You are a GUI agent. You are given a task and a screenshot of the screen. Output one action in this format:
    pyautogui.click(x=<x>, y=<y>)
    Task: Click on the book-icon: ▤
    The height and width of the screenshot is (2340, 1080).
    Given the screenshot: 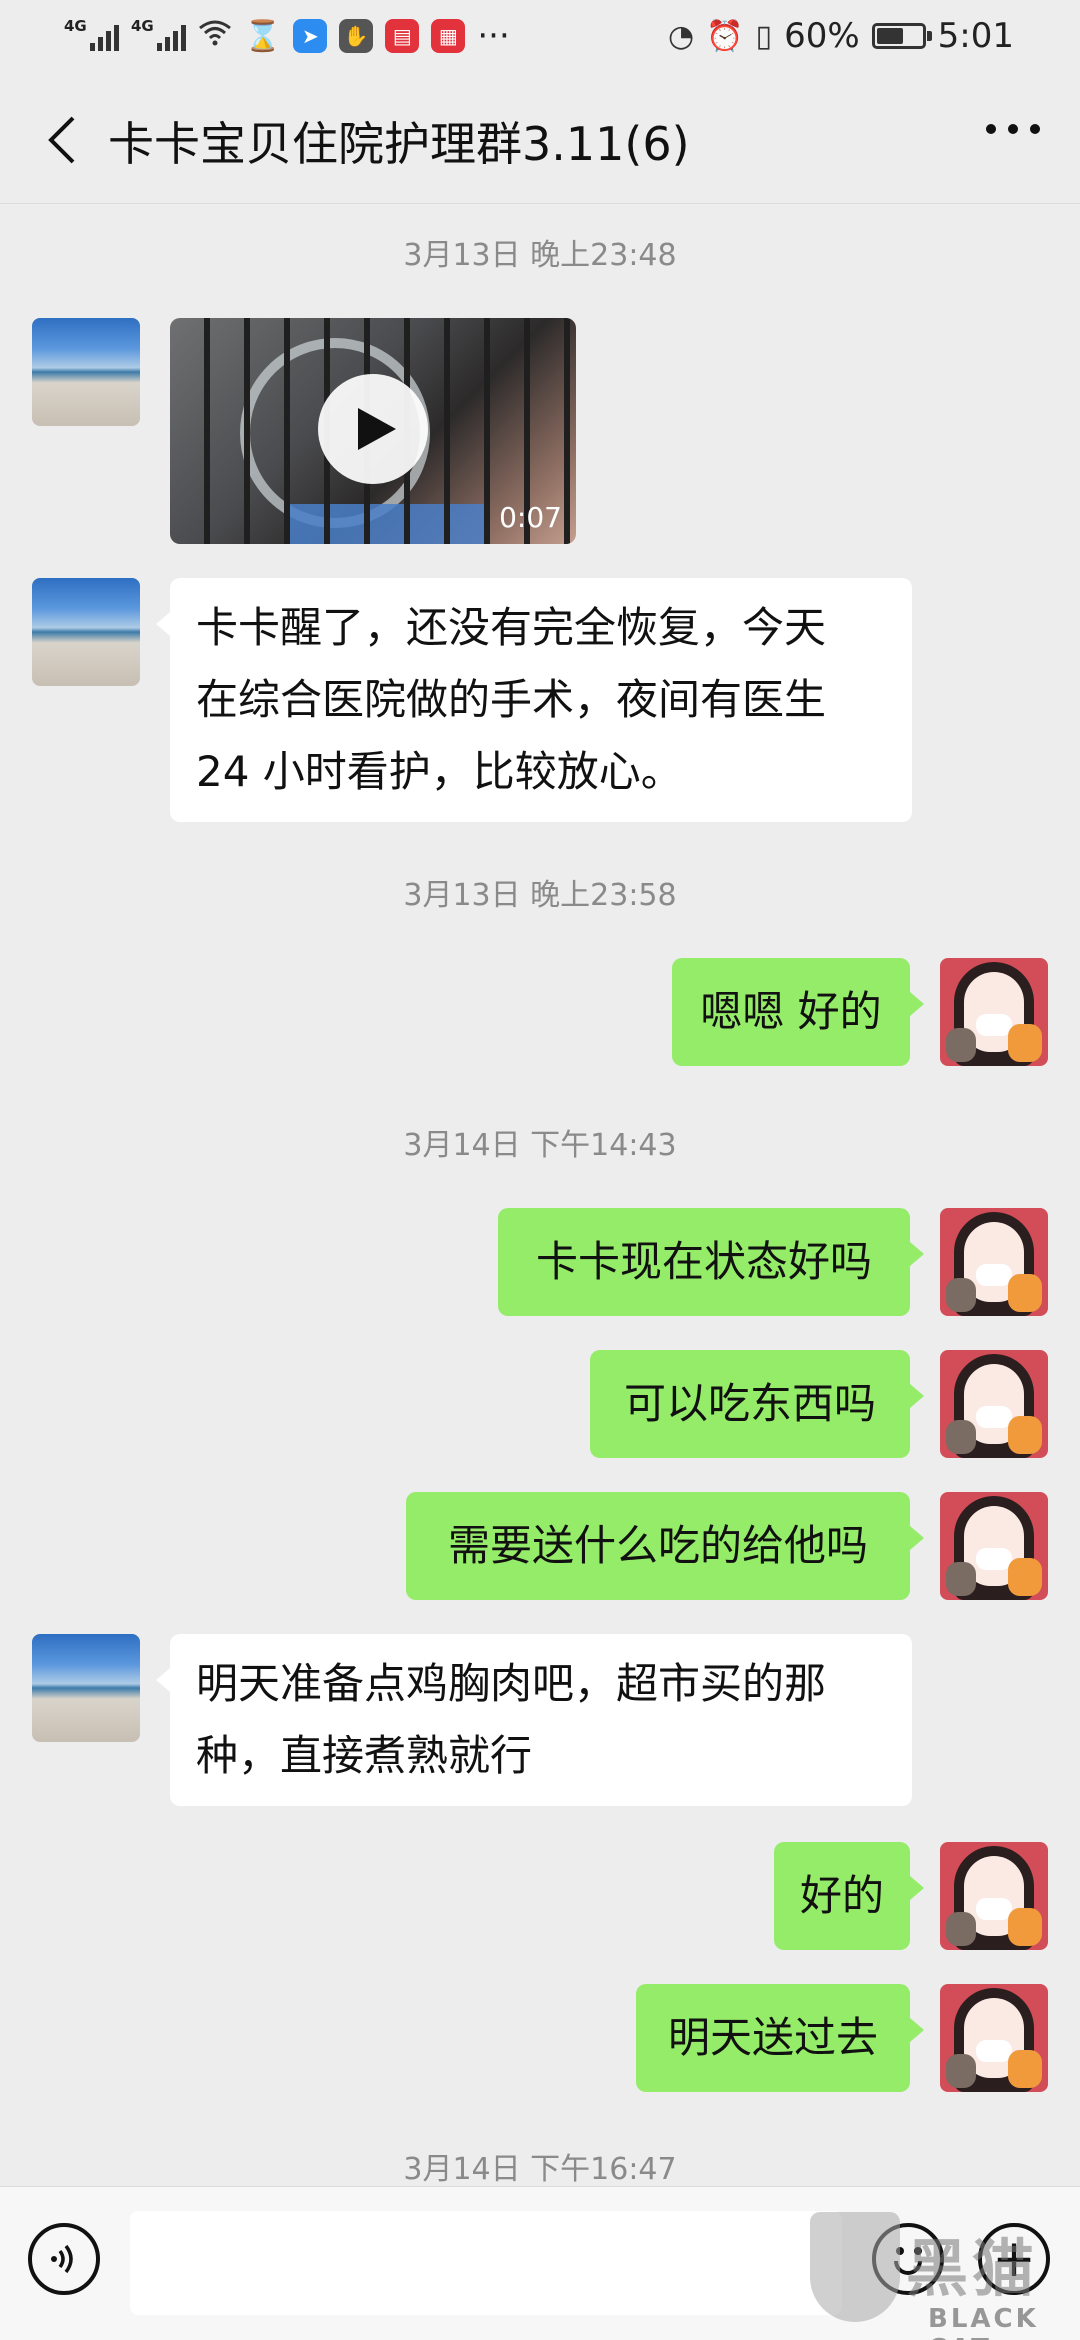 What is the action you would take?
    pyautogui.click(x=402, y=36)
    